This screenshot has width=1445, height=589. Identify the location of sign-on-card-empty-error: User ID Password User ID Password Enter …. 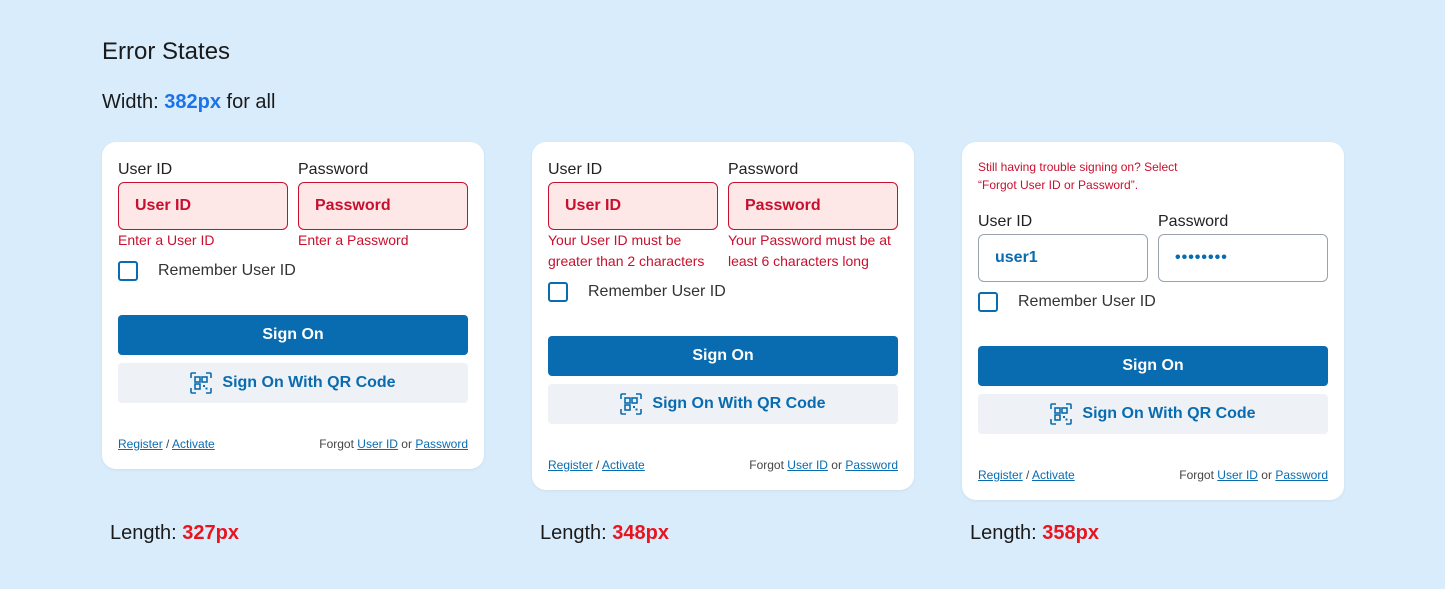
(293, 305).